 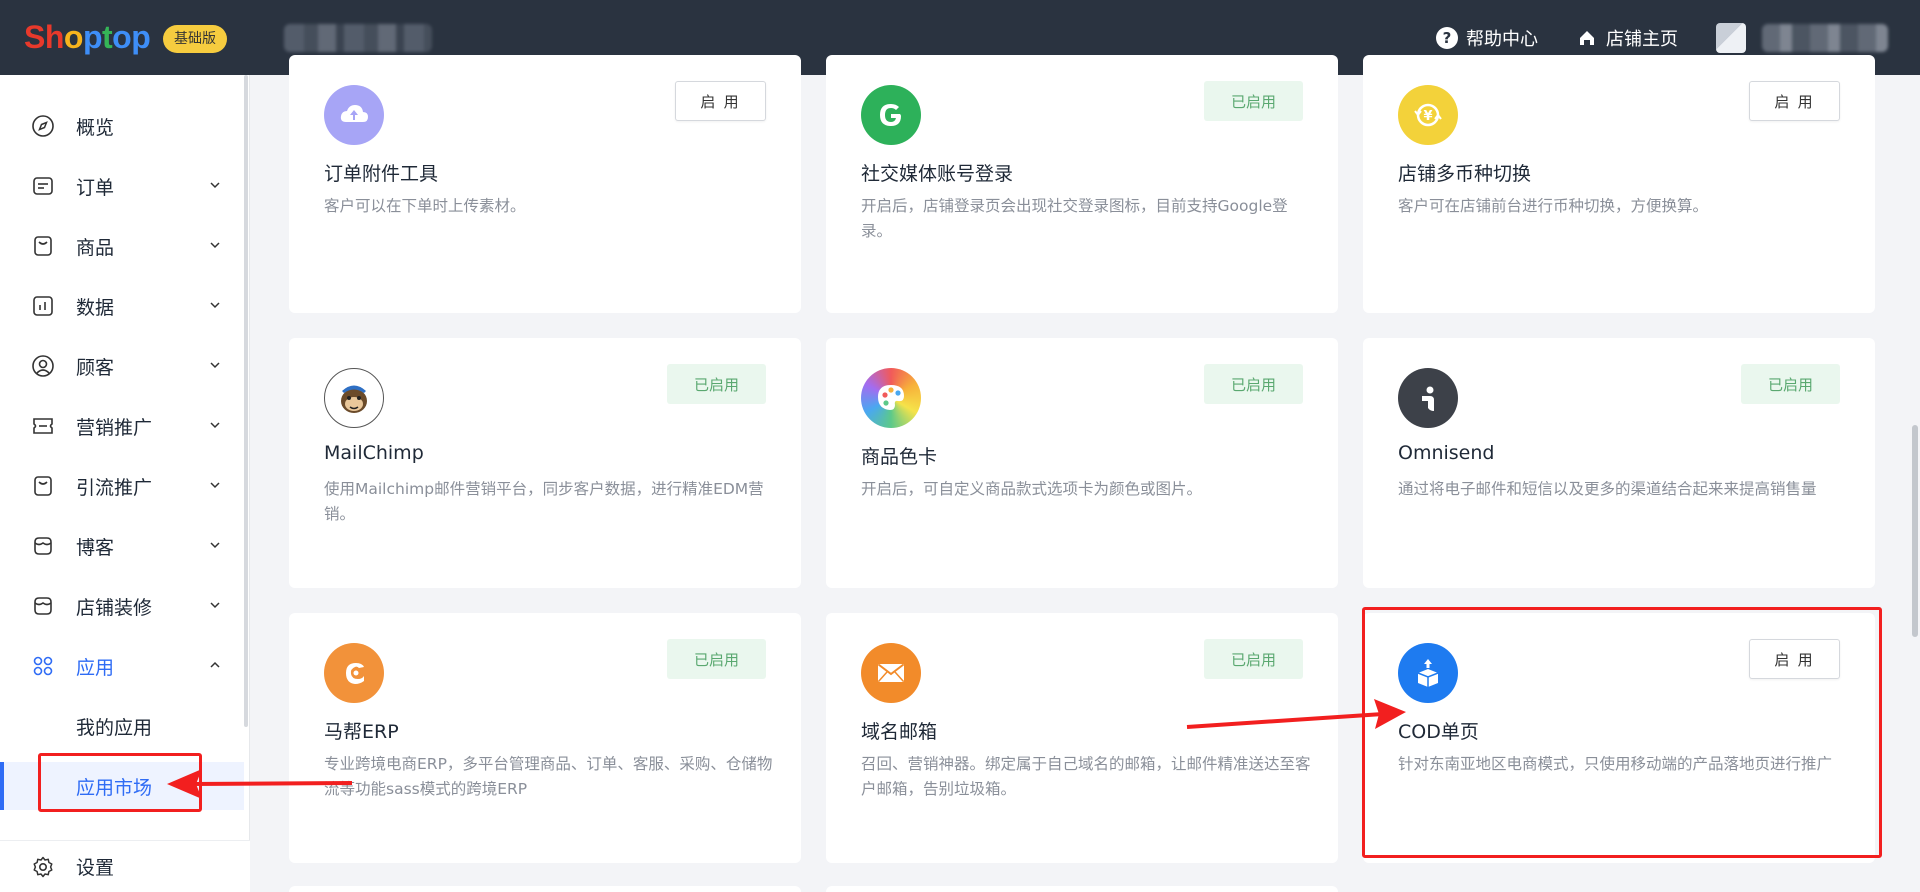 I want to click on app-description: 开启后，可自定义商品款式选项卡为颜色或图片。, so click(x=1032, y=489).